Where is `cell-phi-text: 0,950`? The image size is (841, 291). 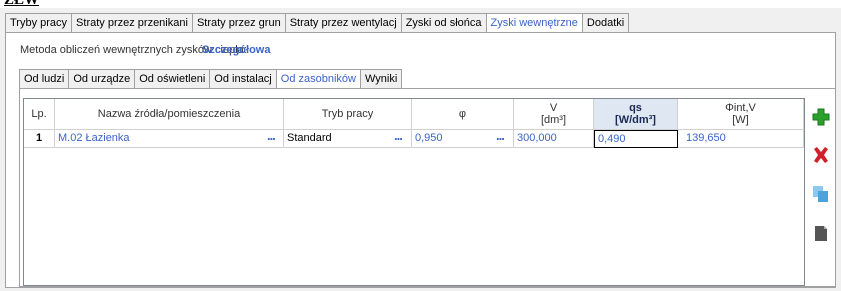
cell-phi-text: 0,950 is located at coordinates (429, 138).